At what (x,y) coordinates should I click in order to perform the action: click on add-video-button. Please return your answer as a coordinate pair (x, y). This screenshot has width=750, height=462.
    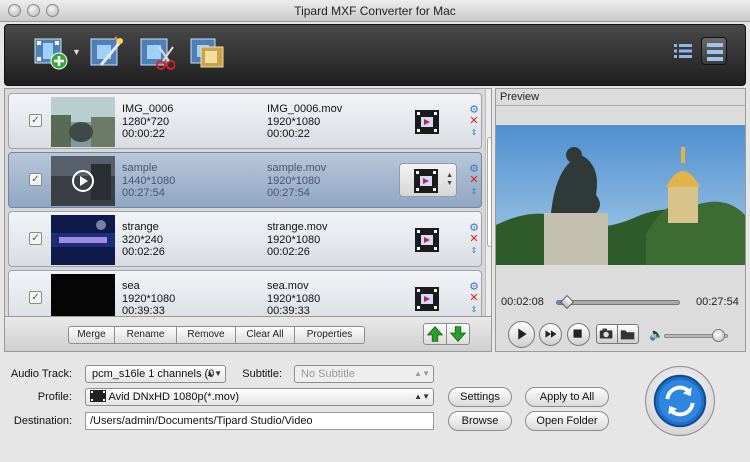
    Looking at the image, I should click on (51, 53).